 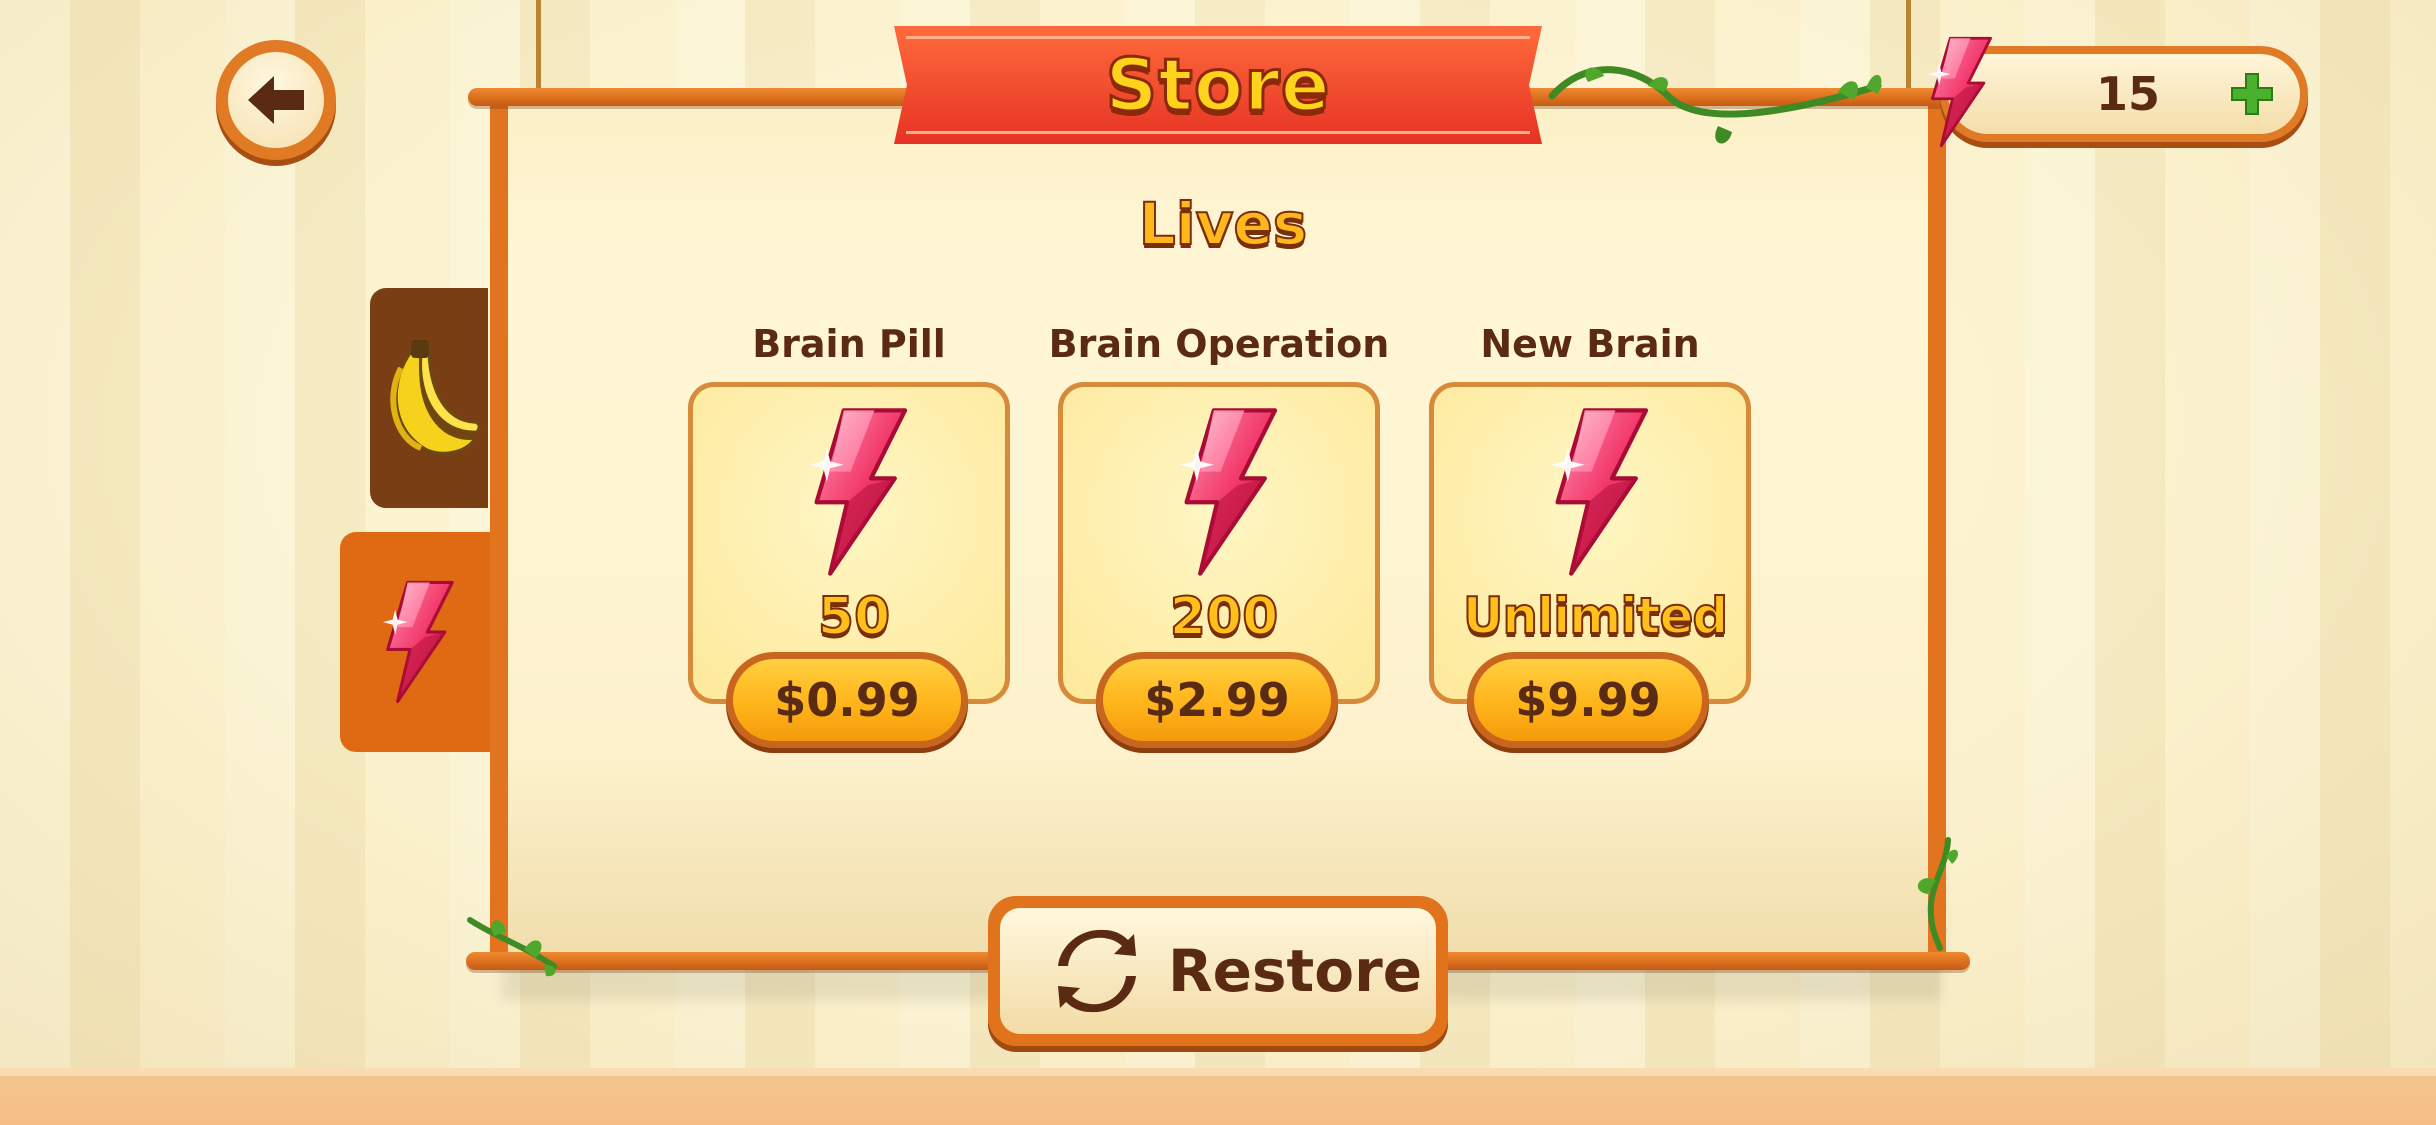 What do you see at coordinates (1219, 344) in the screenshot?
I see `product-name: Brain Operation` at bounding box center [1219, 344].